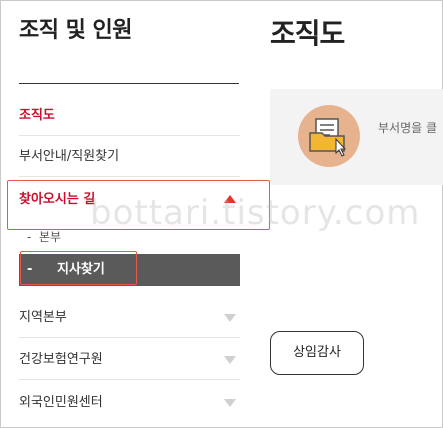  What do you see at coordinates (307, 33) in the screenshot?
I see `page-title: 조직도` at bounding box center [307, 33].